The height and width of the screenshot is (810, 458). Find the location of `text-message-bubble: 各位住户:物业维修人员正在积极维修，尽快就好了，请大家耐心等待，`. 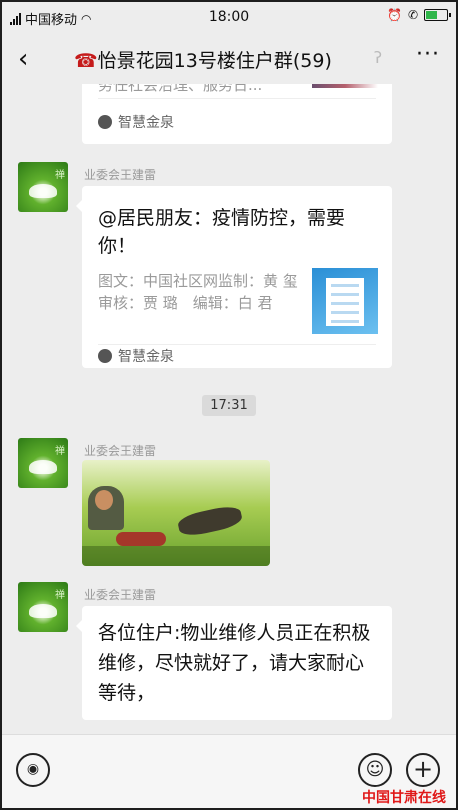

text-message-bubble: 各位住户:物业维修人员正在积极维修，尽快就好了，请大家耐心等待， is located at coordinates (234, 663).